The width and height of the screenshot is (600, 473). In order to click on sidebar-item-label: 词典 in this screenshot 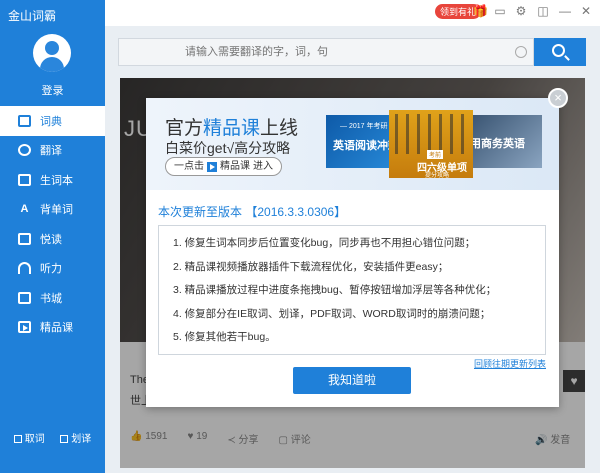, I will do `click(51, 121)`.